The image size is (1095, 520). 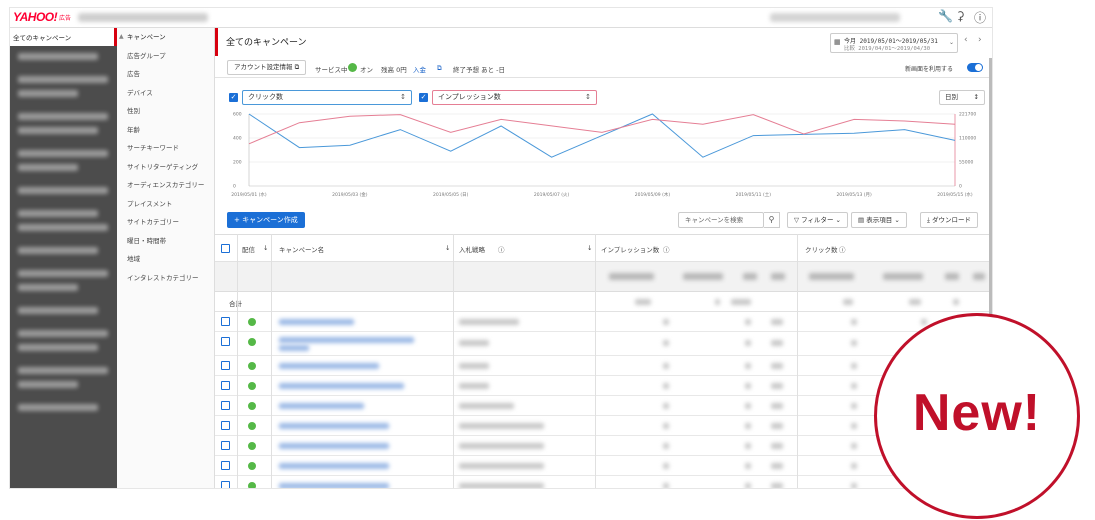 I want to click on sidebar-all-campaigns: 全てのキャンペーン, so click(x=63, y=37).